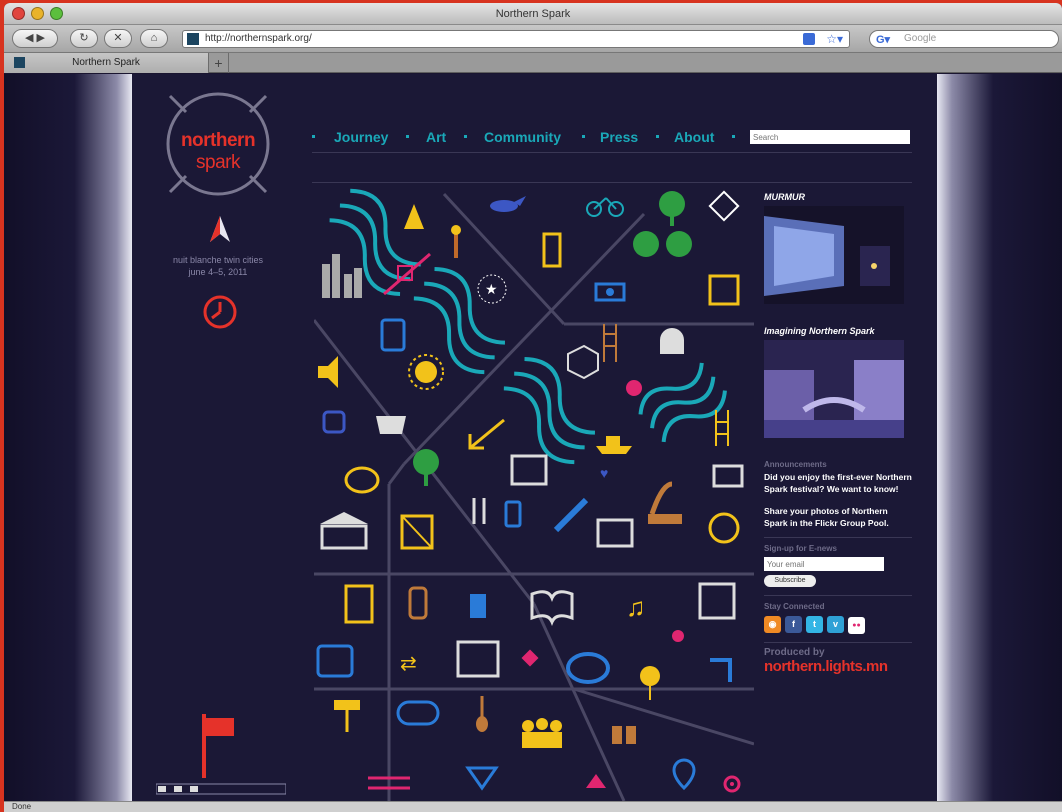 This screenshot has width=1062, height=812. I want to click on stop-icon: ✕, so click(118, 38).